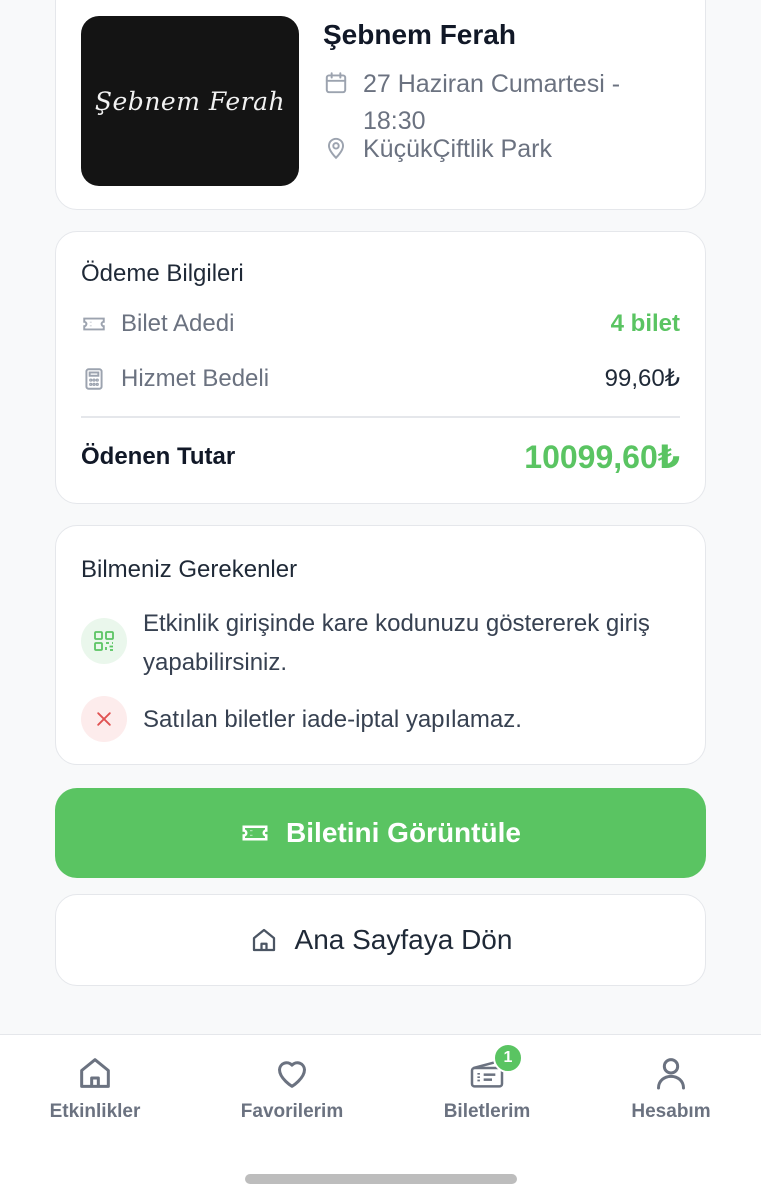 This screenshot has width=761, height=1200. What do you see at coordinates (508, 1058) in the screenshot?
I see `tickets-count-badge: 1` at bounding box center [508, 1058].